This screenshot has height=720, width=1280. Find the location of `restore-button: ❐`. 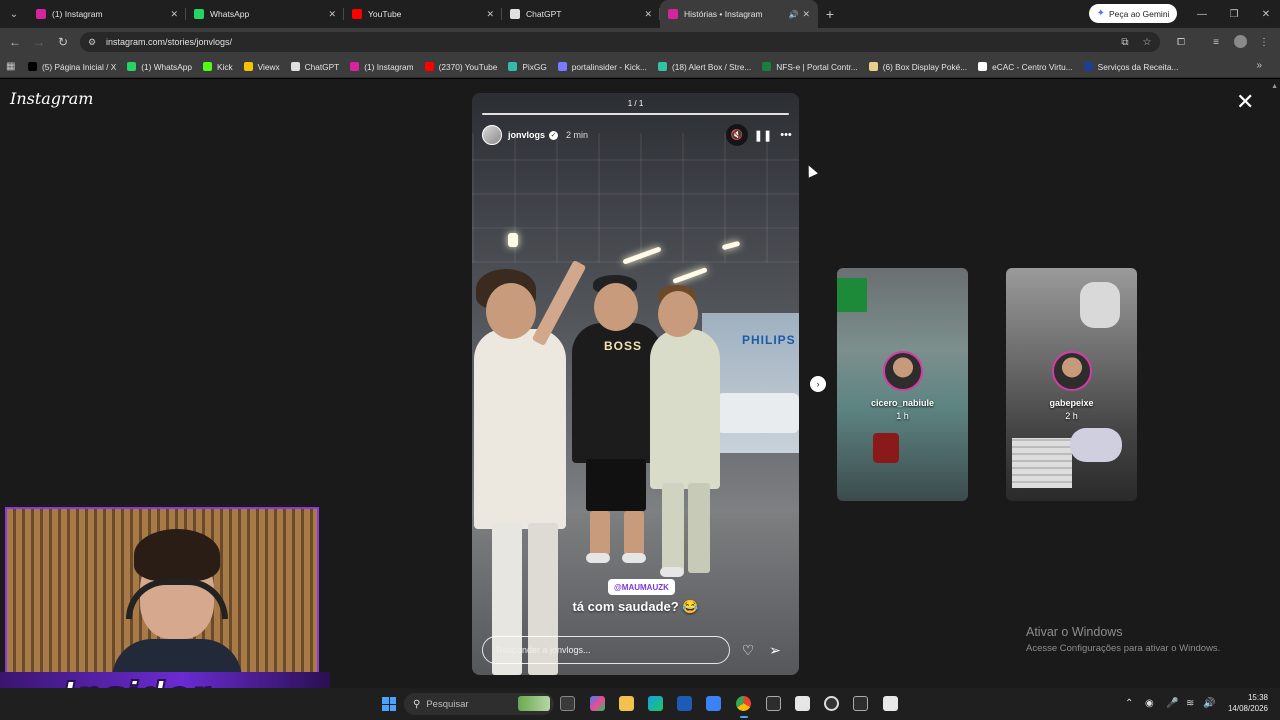

restore-button: ❐ is located at coordinates (1234, 14).